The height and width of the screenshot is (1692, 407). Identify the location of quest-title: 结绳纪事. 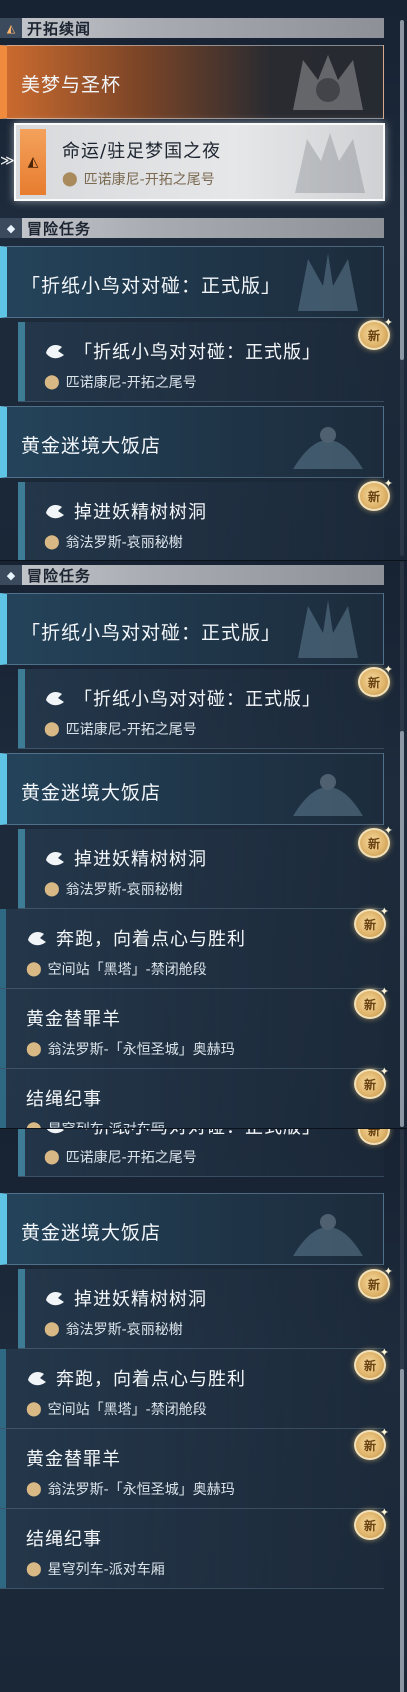
(64, 1539).